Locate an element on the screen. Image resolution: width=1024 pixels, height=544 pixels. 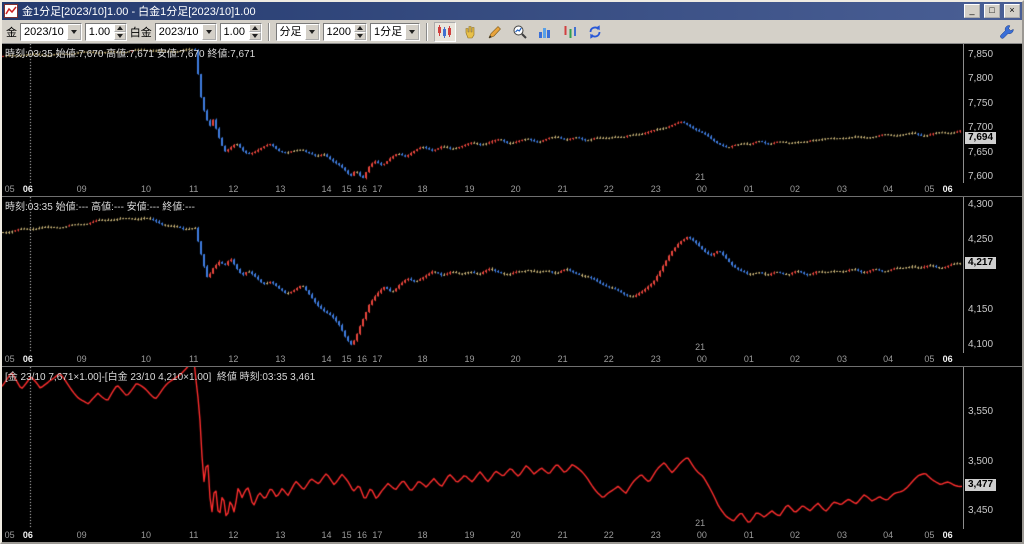
pan-tool-button is located at coordinates (470, 31).